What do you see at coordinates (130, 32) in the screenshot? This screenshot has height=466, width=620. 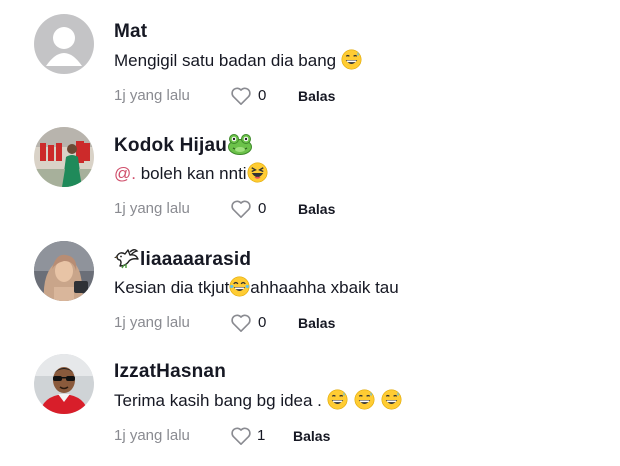 I see `comment-username: Mat` at bounding box center [130, 32].